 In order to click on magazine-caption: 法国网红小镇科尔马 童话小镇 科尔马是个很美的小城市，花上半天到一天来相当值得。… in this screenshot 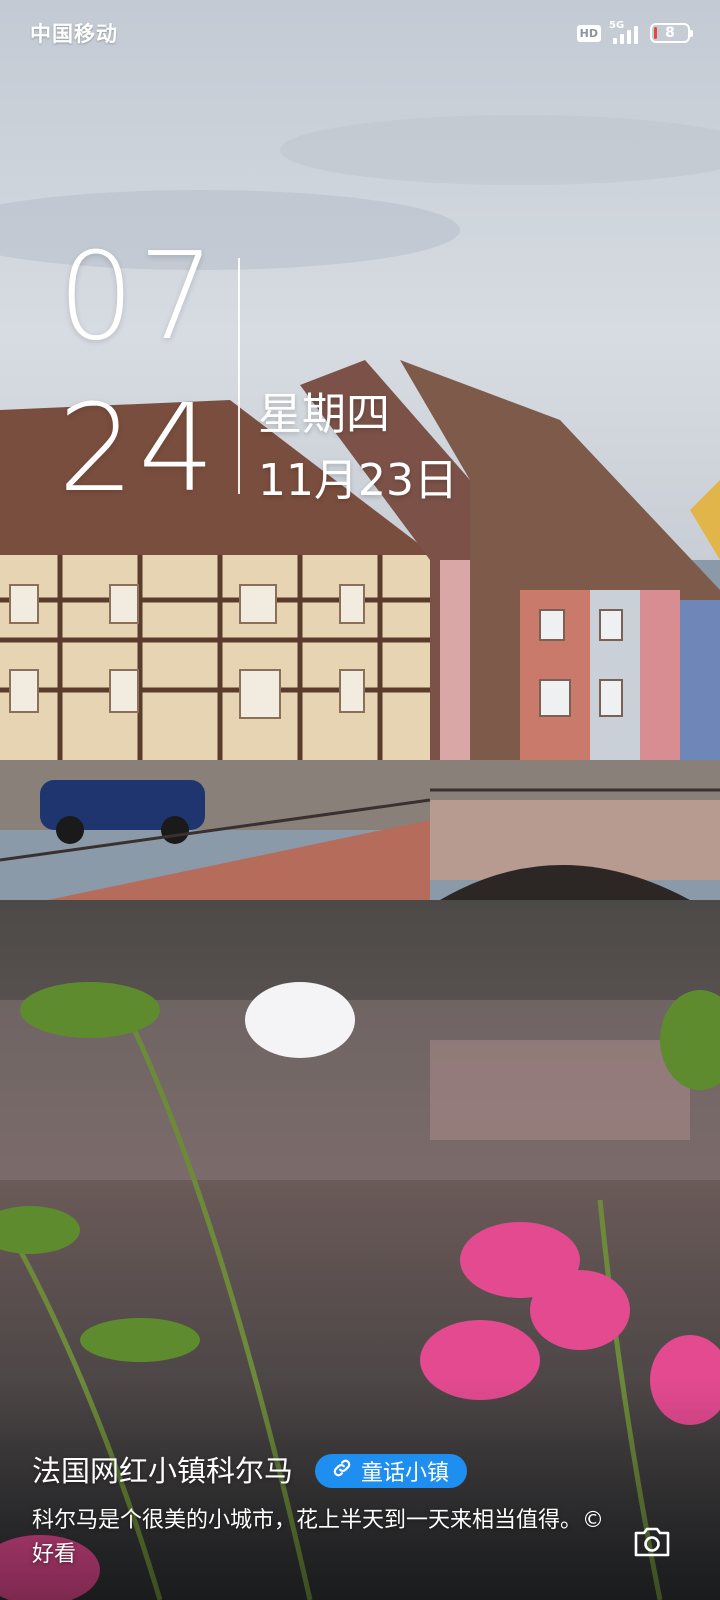, I will do `click(332, 1512)`.